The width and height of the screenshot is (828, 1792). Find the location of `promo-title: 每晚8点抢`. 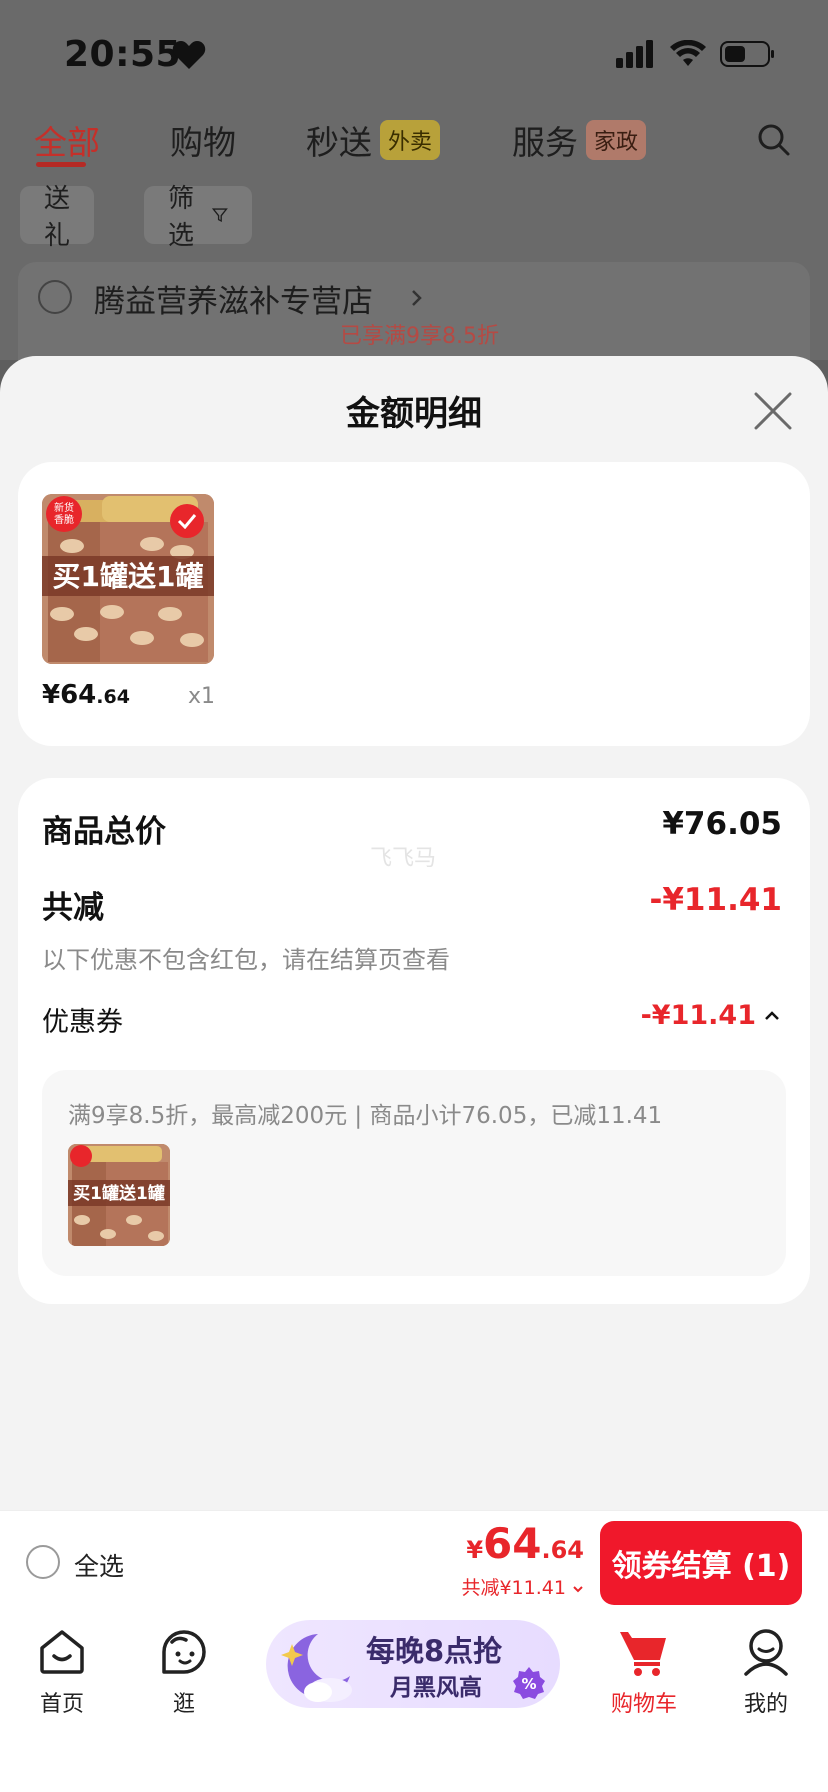

promo-title: 每晚8点抢 is located at coordinates (434, 1651).